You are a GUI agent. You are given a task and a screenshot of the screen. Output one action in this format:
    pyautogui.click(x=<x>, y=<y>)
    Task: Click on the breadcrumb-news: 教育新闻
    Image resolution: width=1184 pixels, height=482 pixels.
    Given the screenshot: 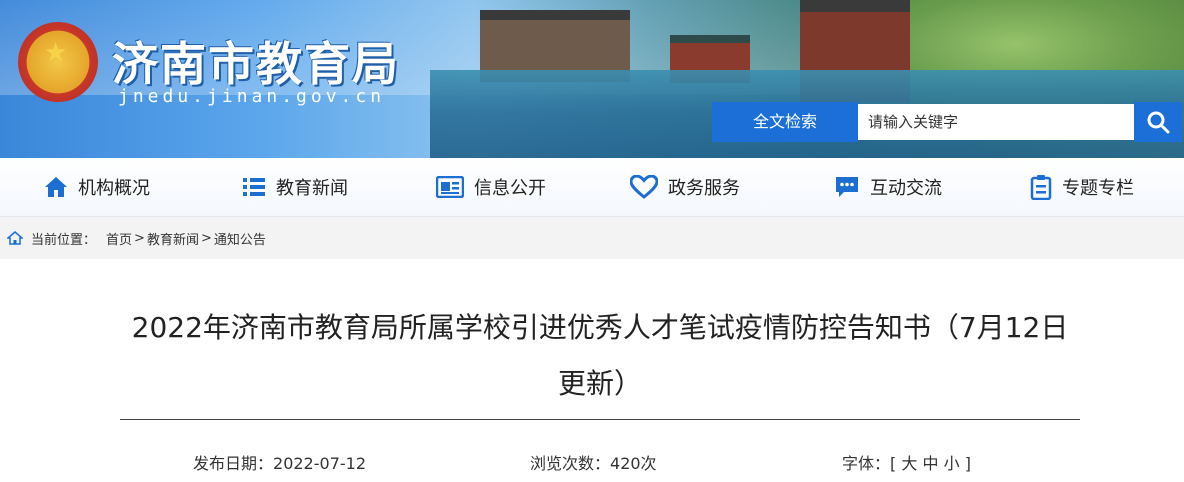 What is the action you would take?
    pyautogui.click(x=173, y=238)
    